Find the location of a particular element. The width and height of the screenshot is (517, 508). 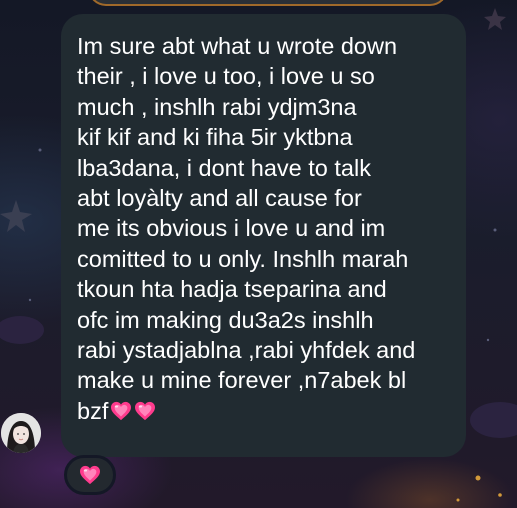

sender-avatar is located at coordinates (21, 433).